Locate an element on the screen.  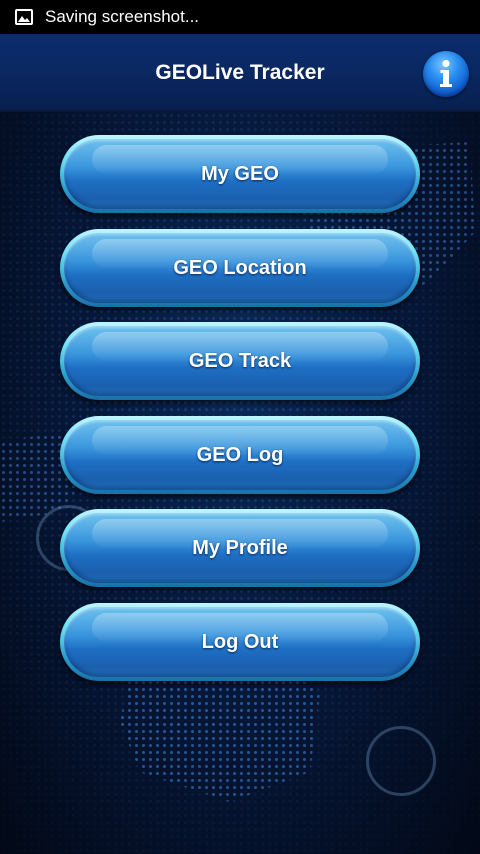
log-out-button: Log Out is located at coordinates (240, 641).